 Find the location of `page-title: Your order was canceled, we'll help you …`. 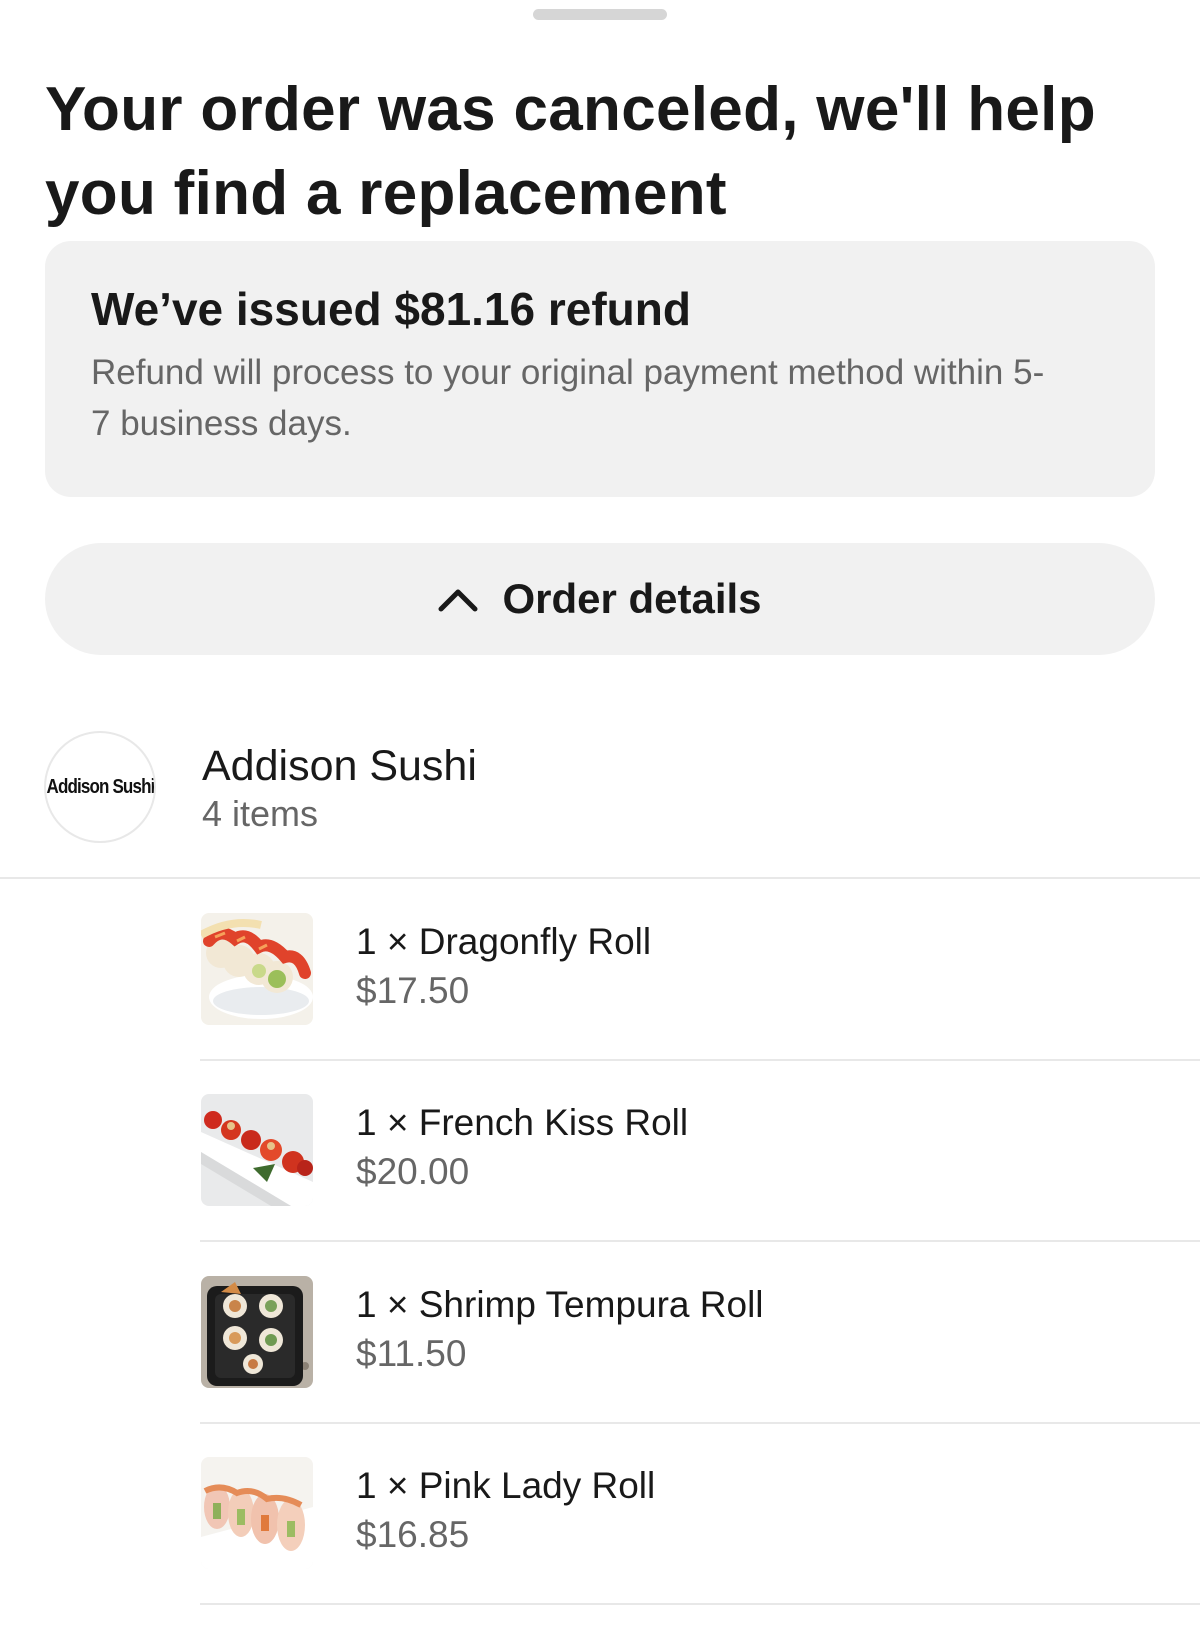

page-title: Your order was canceled, we'll help you … is located at coordinates (570, 151).